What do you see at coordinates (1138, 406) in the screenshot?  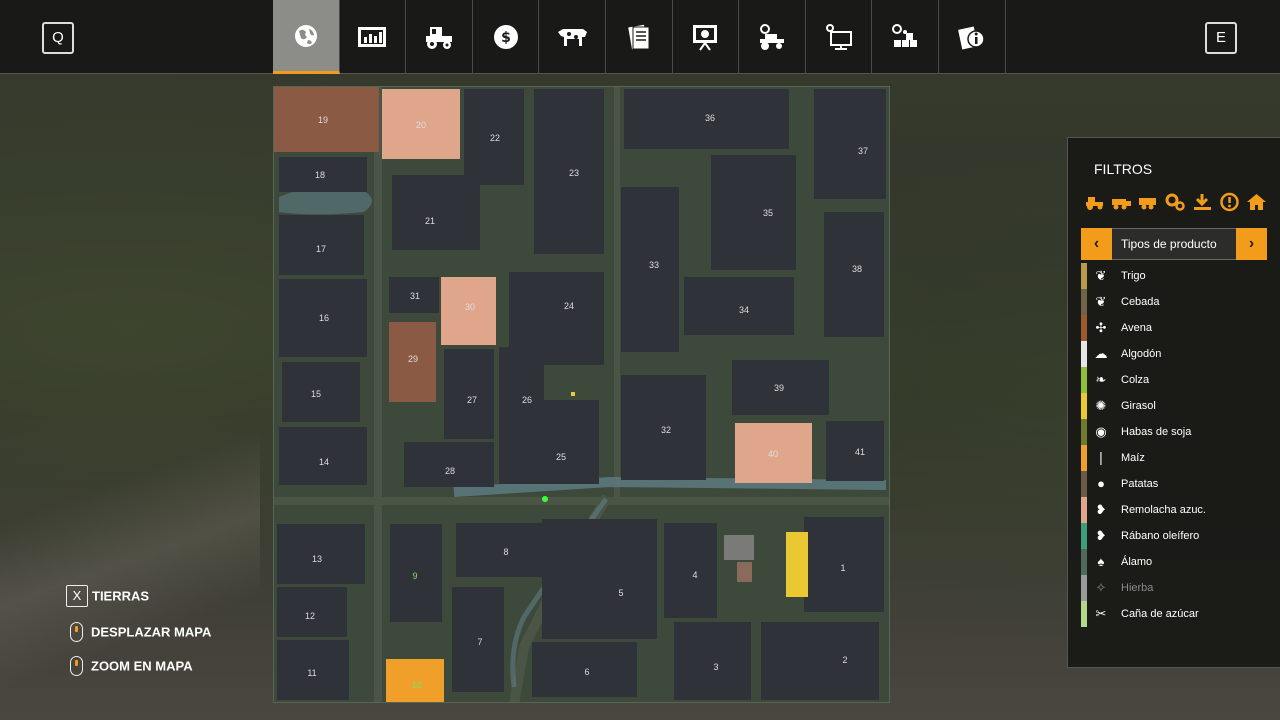 I see `legend-label: Girasol` at bounding box center [1138, 406].